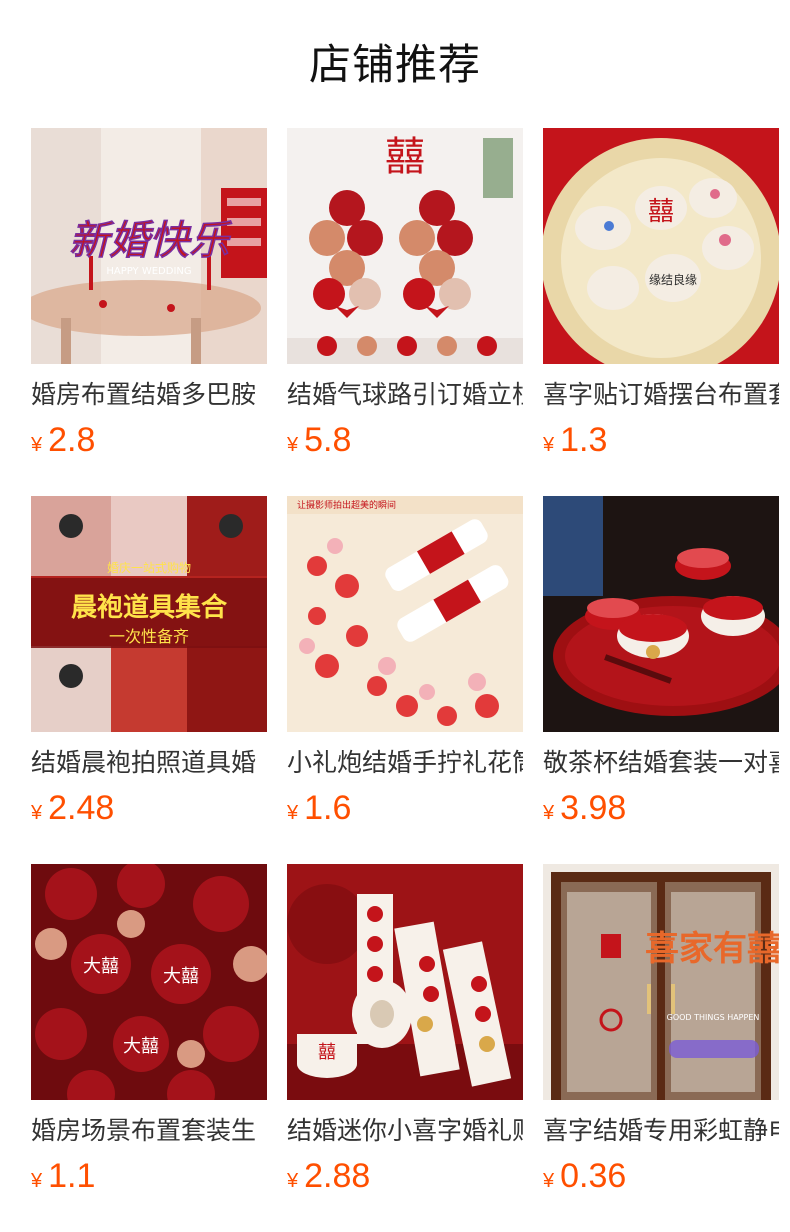  Describe the element at coordinates (149, 763) in the screenshot. I see `product-title: 结婚晨袍拍照道具婚` at that location.